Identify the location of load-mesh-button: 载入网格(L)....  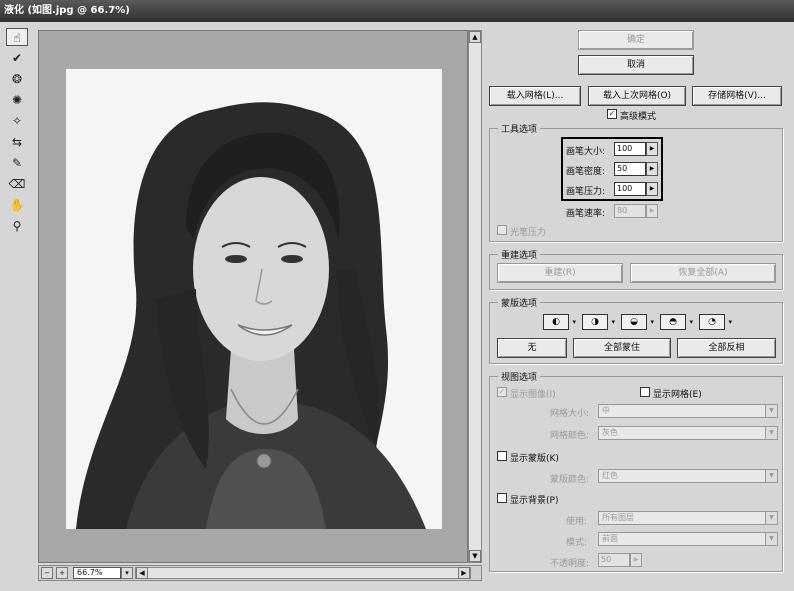
(535, 96).